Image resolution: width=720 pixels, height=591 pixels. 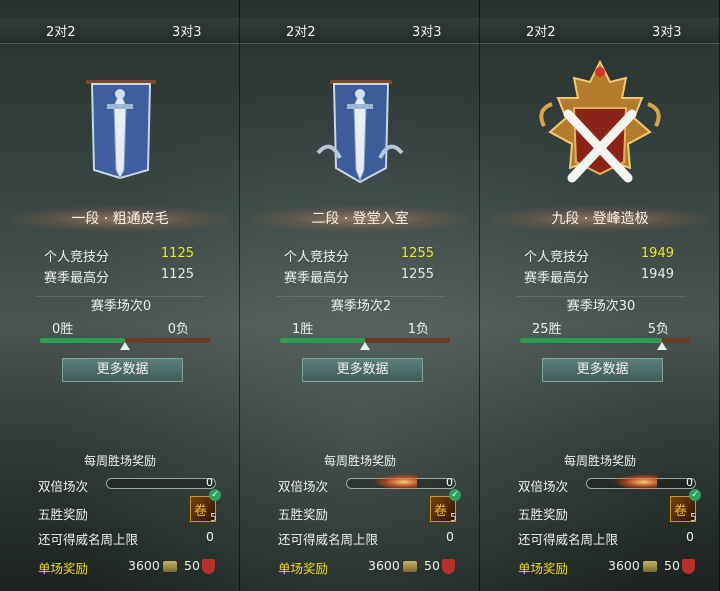 I want to click on rank-title: 一段 · 粗通皮毛, so click(x=120, y=219).